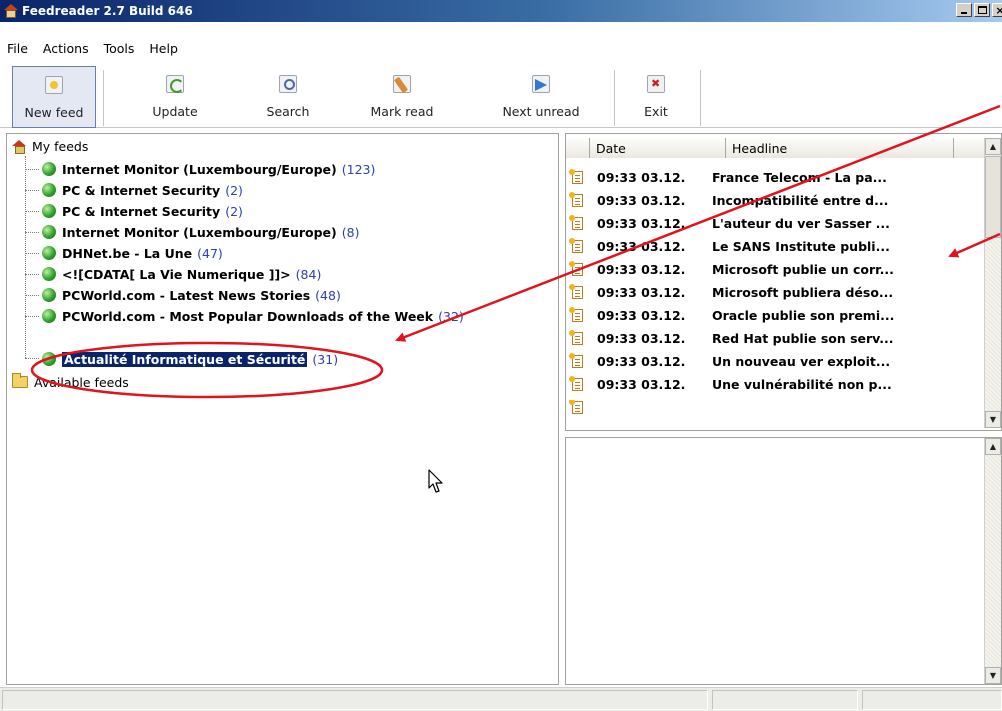 The height and width of the screenshot is (711, 1002). Describe the element at coordinates (541, 97) in the screenshot. I see `next-unread-button: Next unread` at that location.